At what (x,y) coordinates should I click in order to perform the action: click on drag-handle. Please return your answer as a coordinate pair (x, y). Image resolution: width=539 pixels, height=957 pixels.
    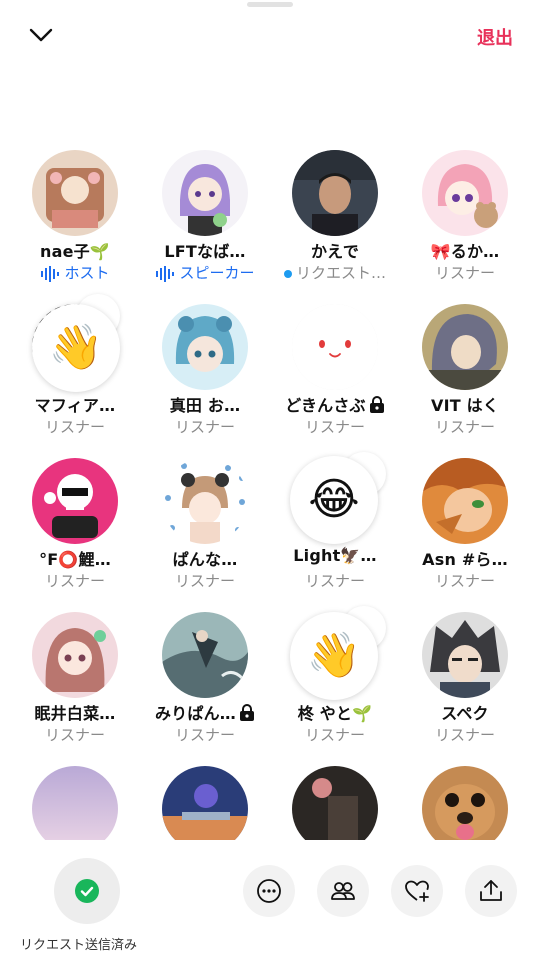
    Looking at the image, I should click on (270, 4).